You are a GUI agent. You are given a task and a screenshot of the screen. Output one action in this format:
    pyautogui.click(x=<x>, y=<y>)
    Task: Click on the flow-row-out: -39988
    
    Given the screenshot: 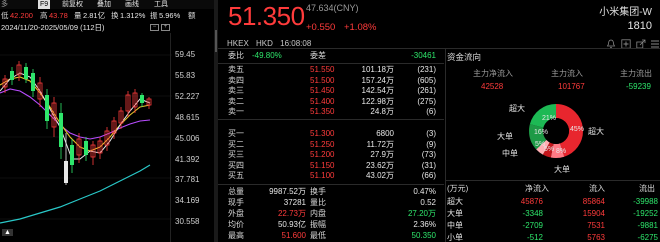 What is the action you would take?
    pyautogui.click(x=645, y=201)
    